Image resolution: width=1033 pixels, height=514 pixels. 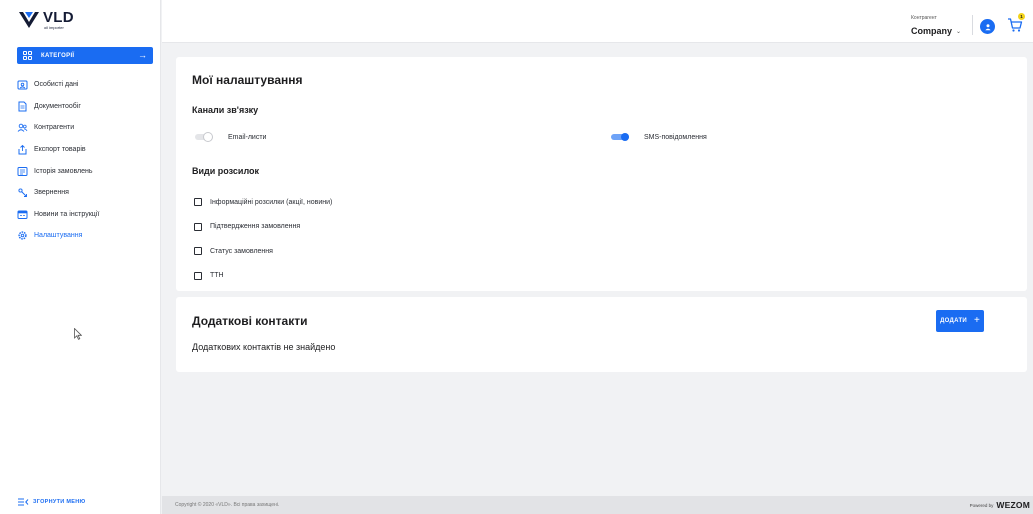 What do you see at coordinates (264, 347) in the screenshot?
I see `contacts-empty-message: Додаткових контактів не знайдено` at bounding box center [264, 347].